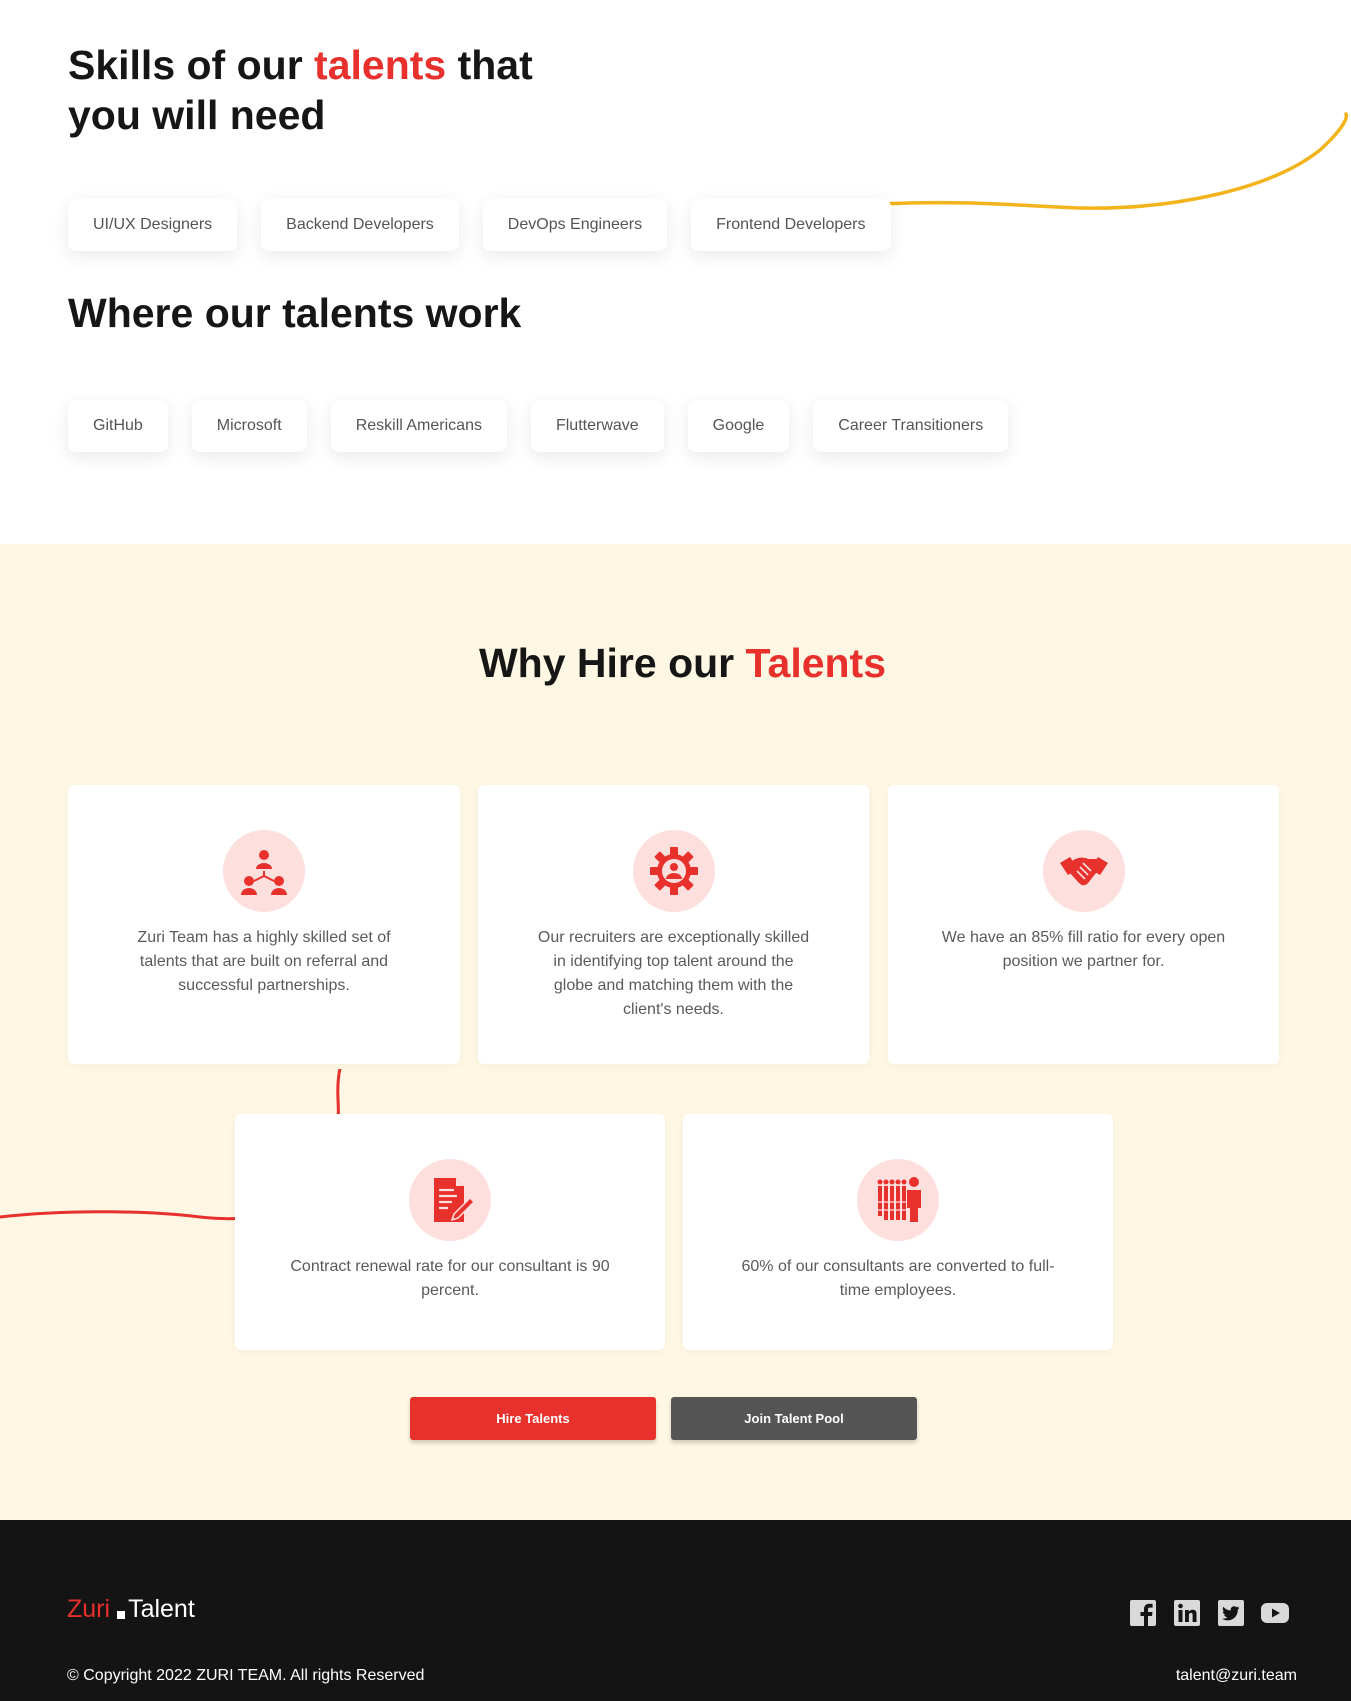 The image size is (1351, 1701). What do you see at coordinates (118, 426) in the screenshot?
I see `company-pill-github: GitHub` at bounding box center [118, 426].